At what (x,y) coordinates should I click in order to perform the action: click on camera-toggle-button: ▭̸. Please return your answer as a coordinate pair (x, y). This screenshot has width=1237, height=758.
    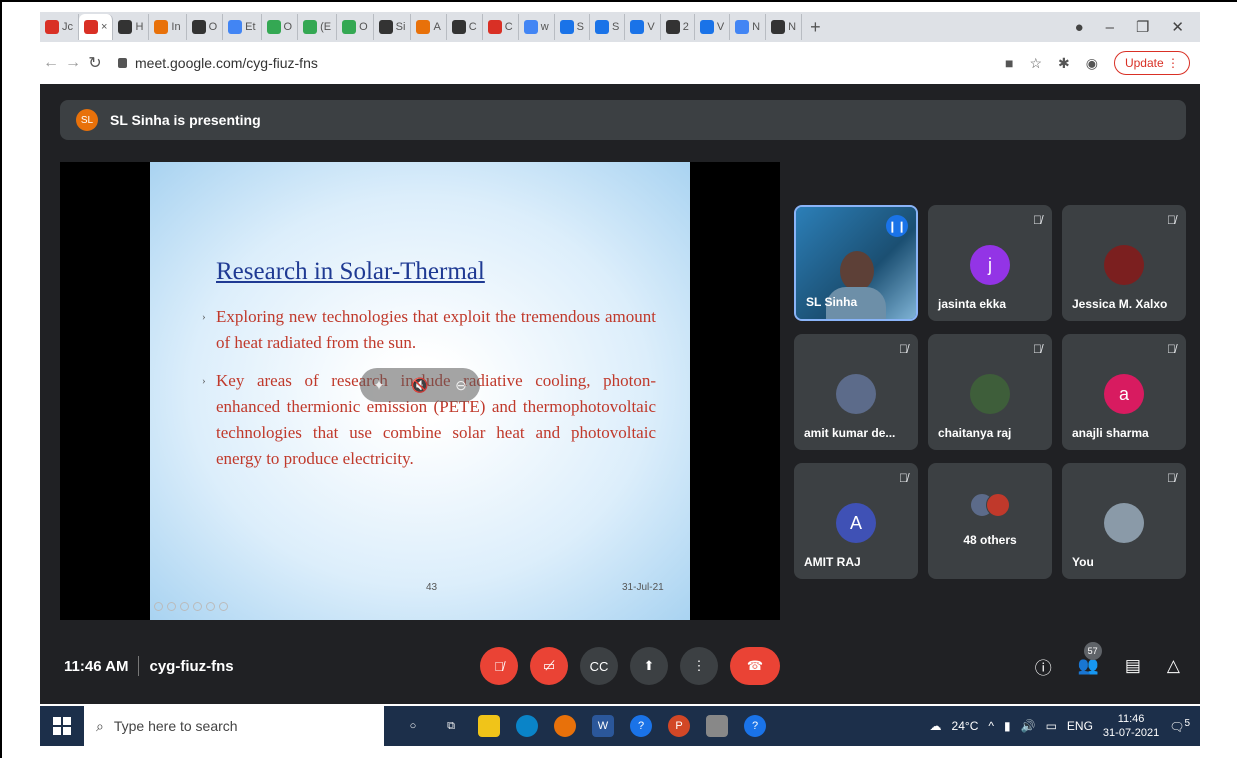
    Looking at the image, I should click on (549, 666).